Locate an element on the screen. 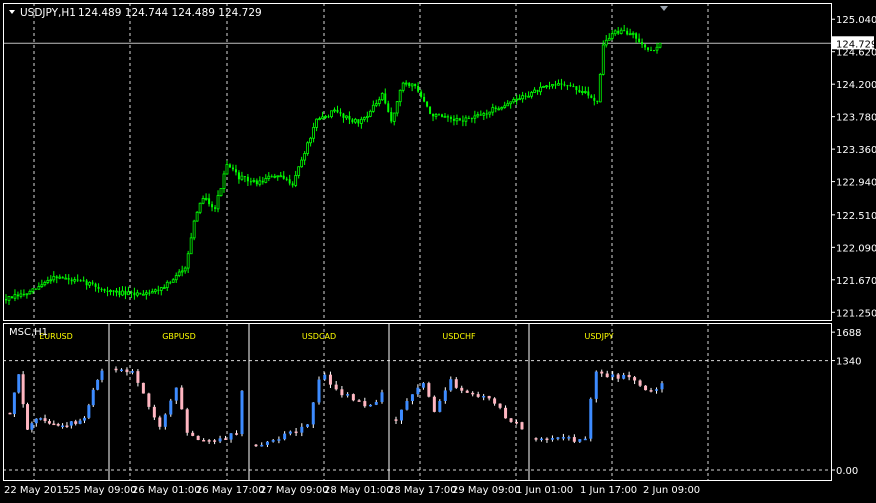 The image size is (876, 503). price-axis-label: 122.510 is located at coordinates (856, 216).